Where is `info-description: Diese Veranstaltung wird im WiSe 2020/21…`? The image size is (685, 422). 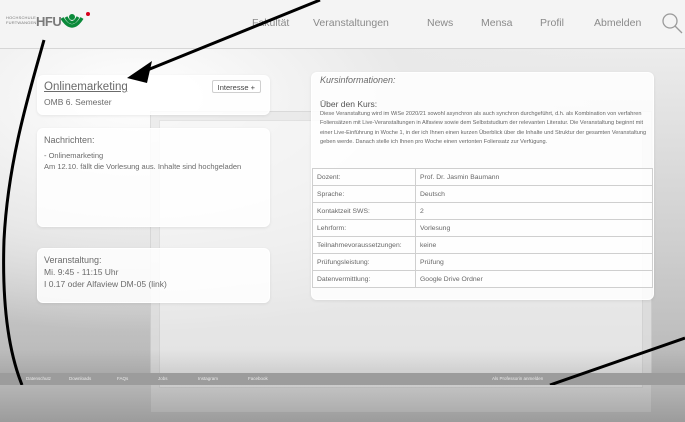
info-description: Diese Veranstaltung wird im WiSe 2020/21… is located at coordinates (483, 128).